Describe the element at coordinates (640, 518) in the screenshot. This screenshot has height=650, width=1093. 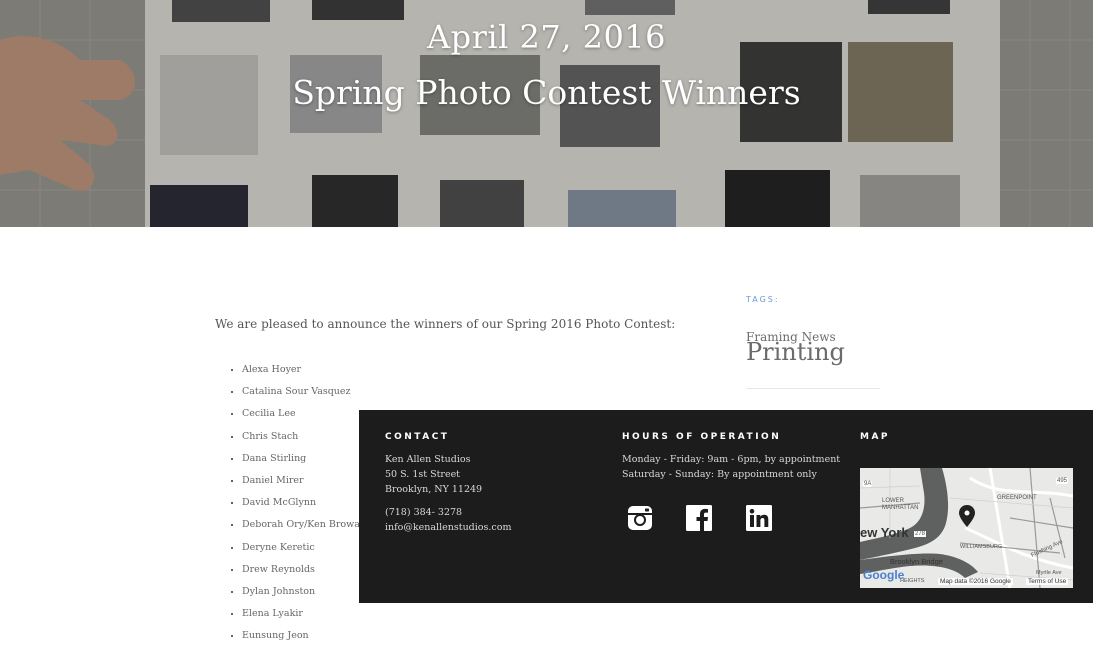
I see `instagram-icon` at that location.